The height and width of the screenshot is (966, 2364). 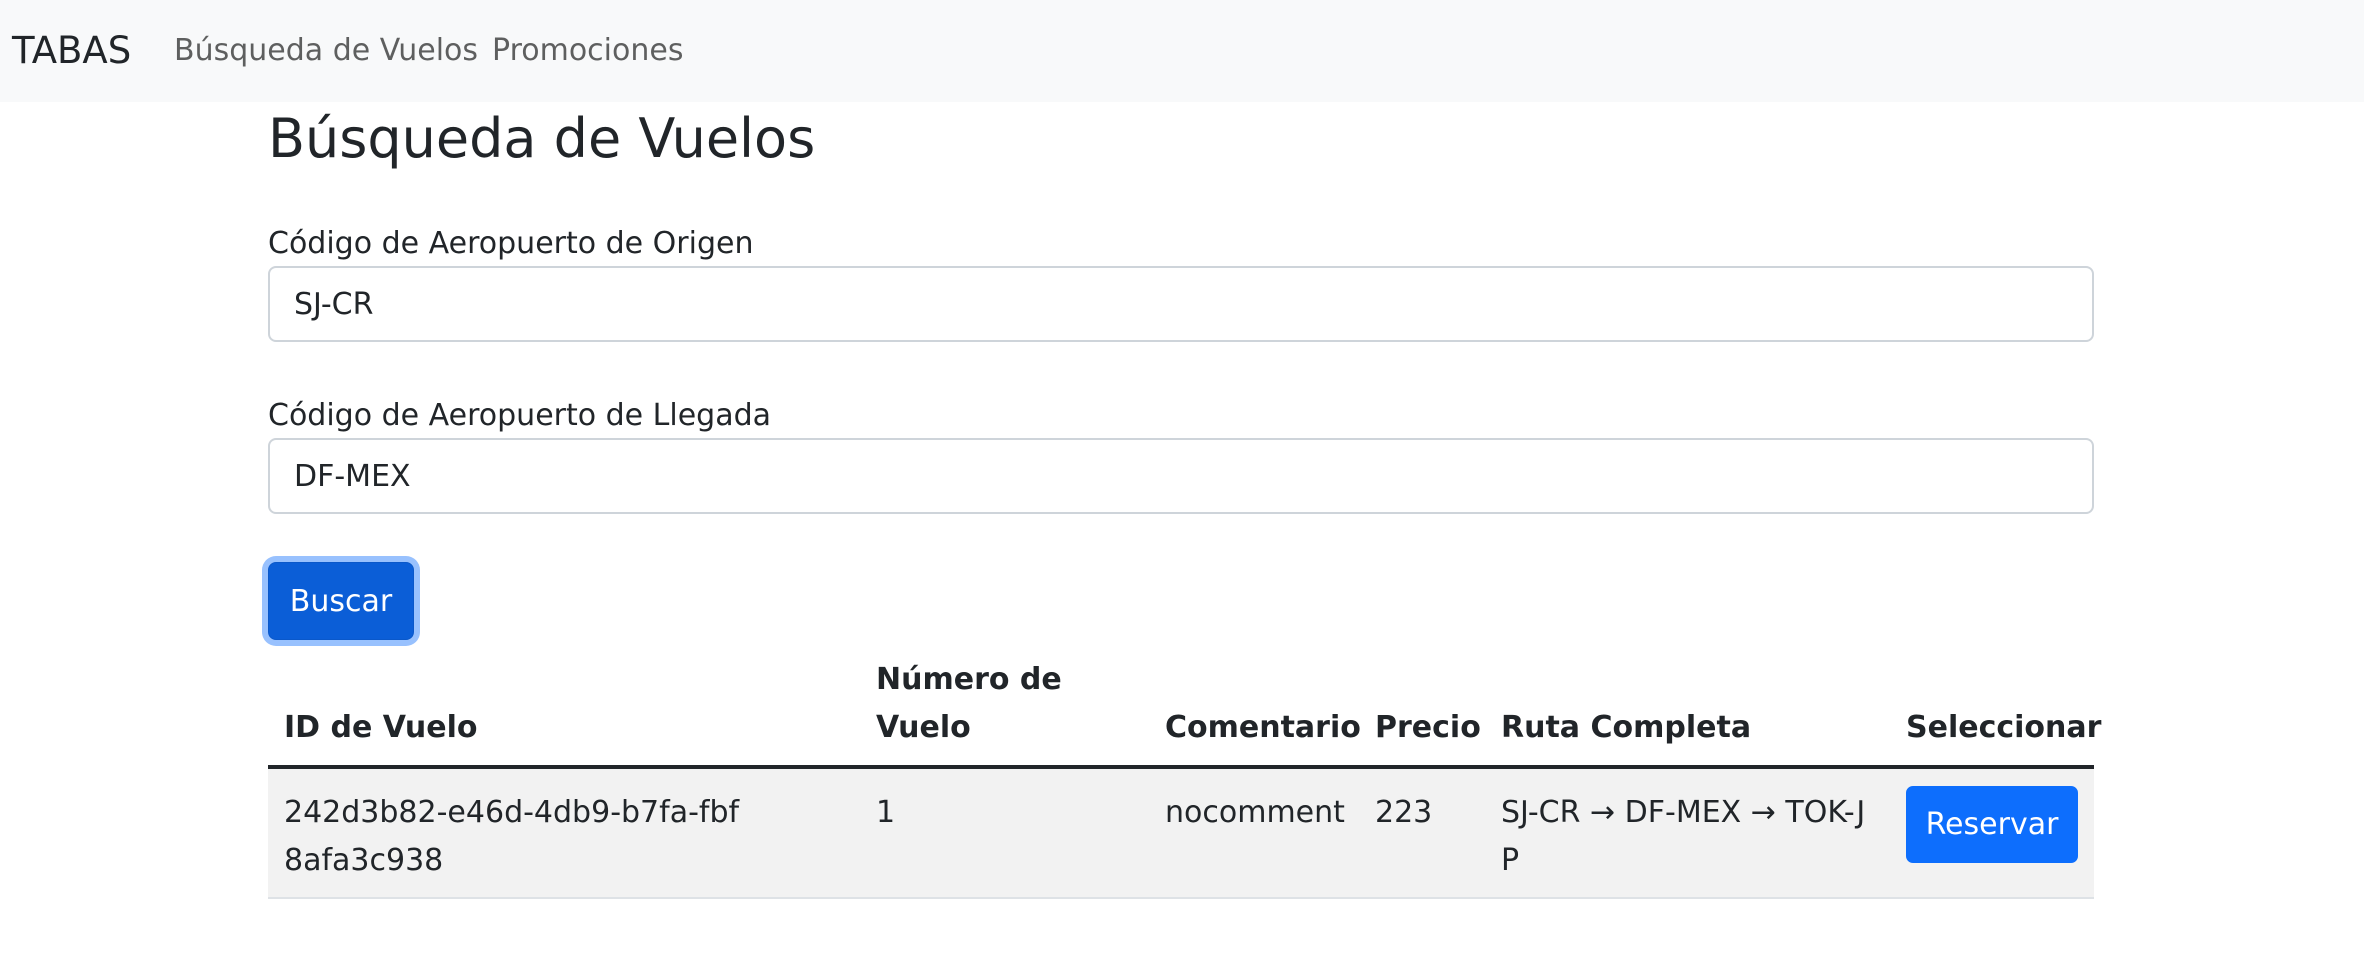 What do you see at coordinates (969, 703) in the screenshot?
I see `header-flight-number: Número de Vuelo` at bounding box center [969, 703].